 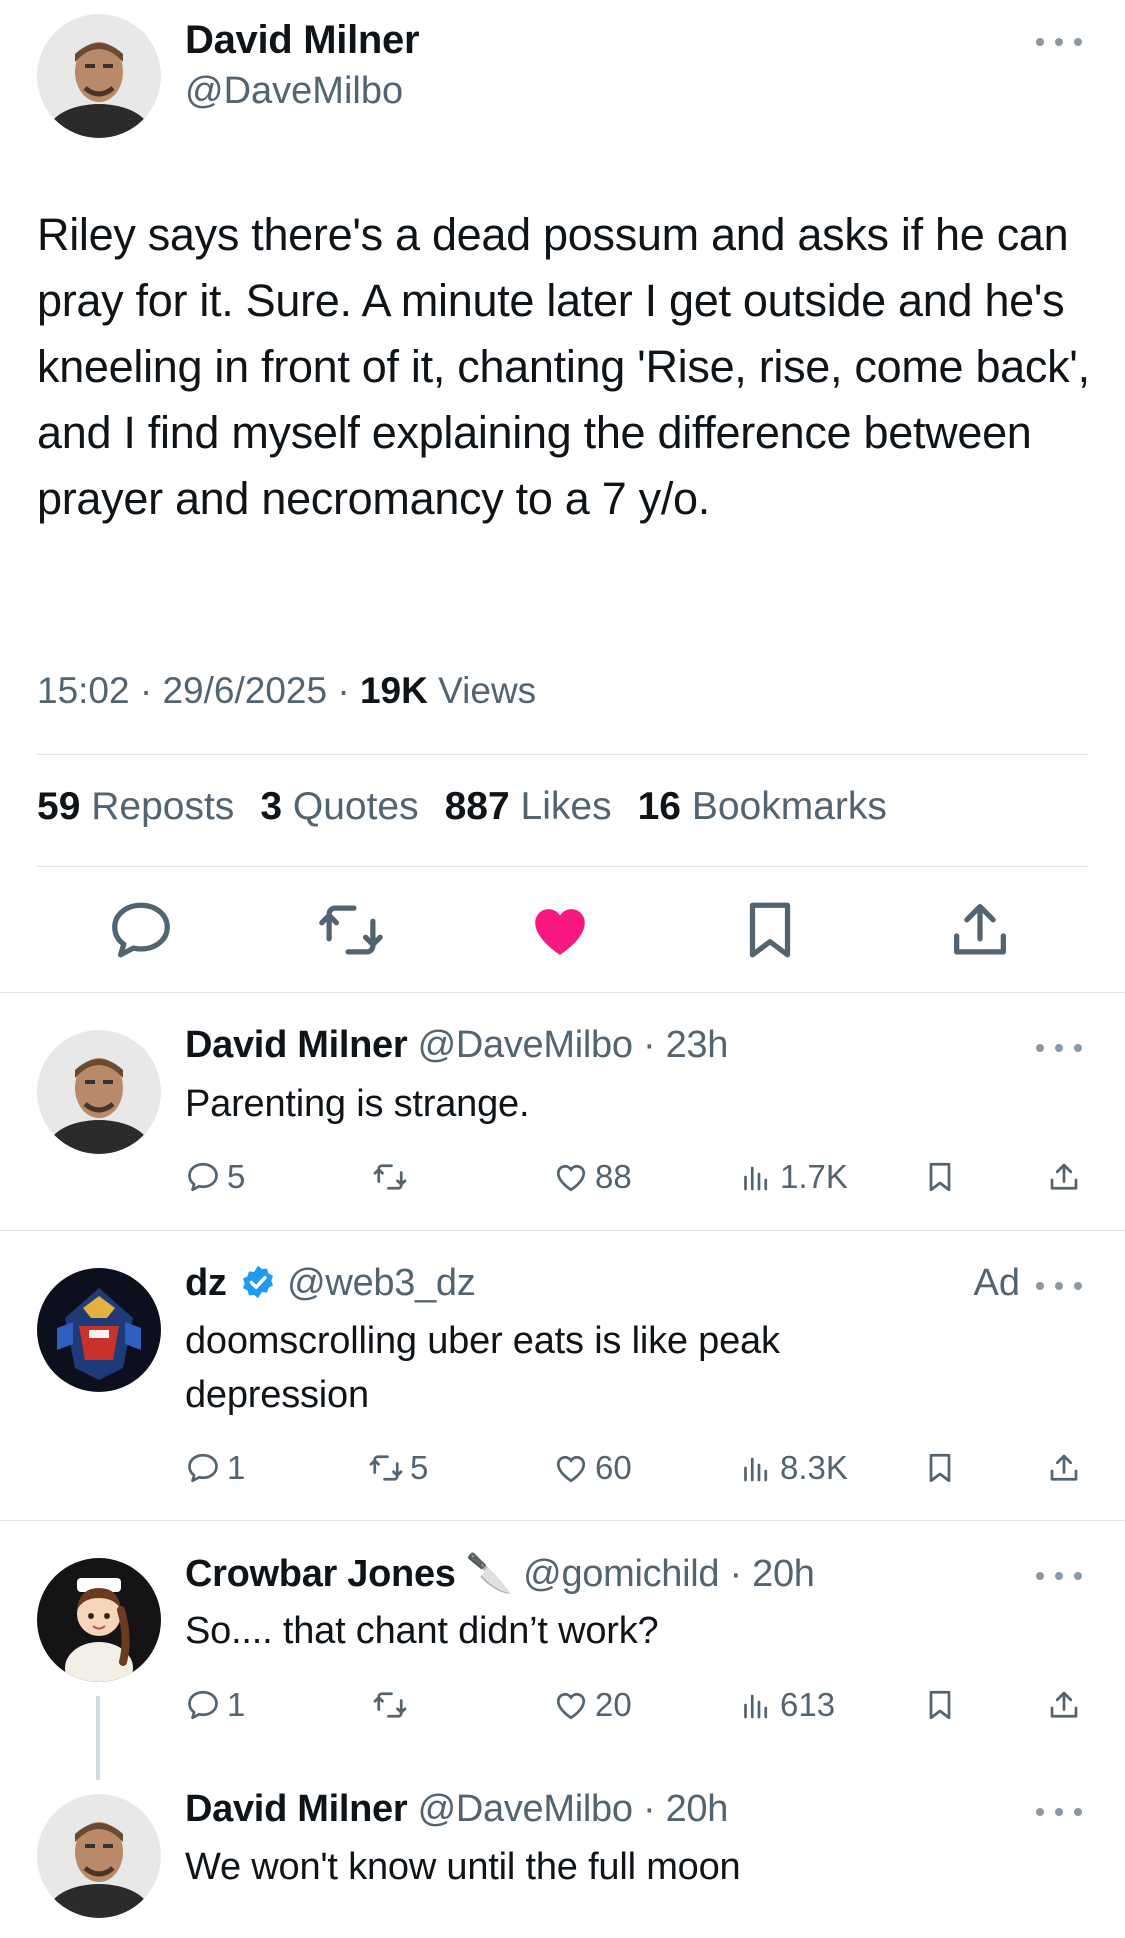 I want to click on like-count: 20, so click(x=613, y=1704).